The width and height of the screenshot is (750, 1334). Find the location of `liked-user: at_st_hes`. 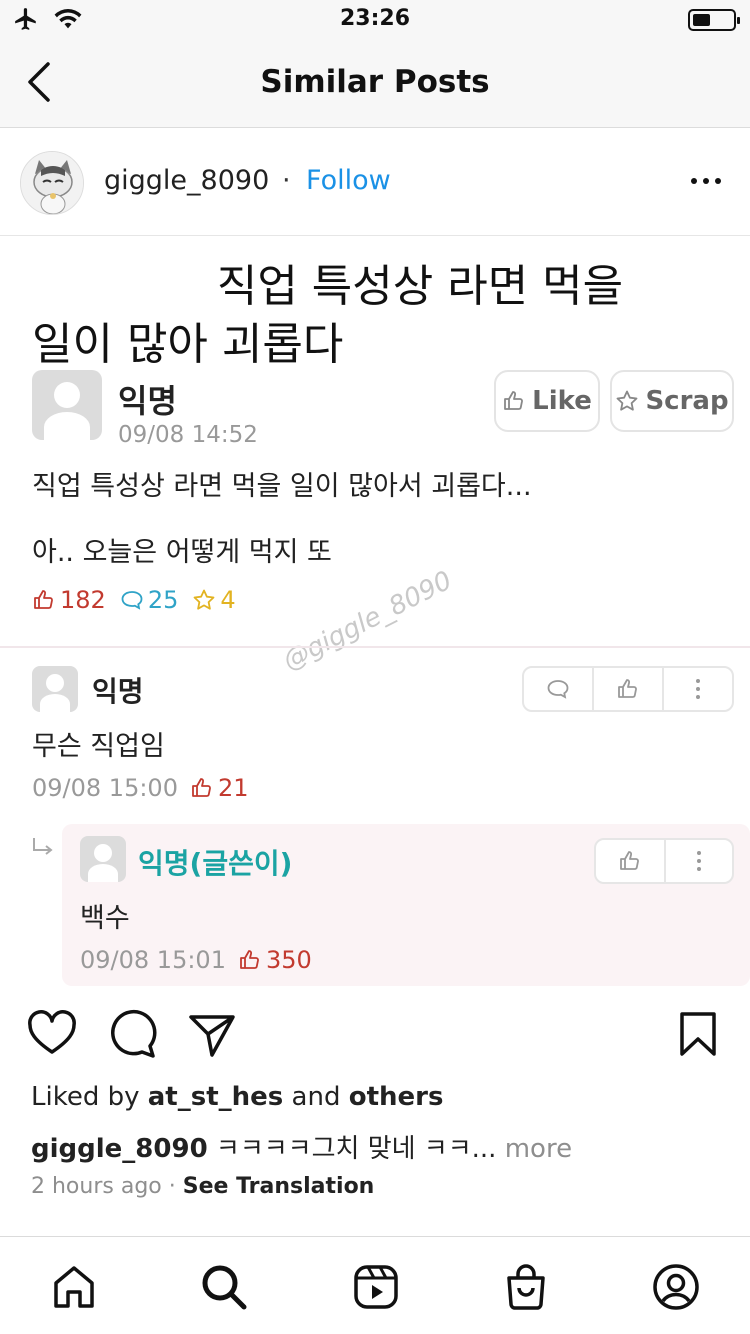

liked-user: at_st_hes is located at coordinates (216, 1097).